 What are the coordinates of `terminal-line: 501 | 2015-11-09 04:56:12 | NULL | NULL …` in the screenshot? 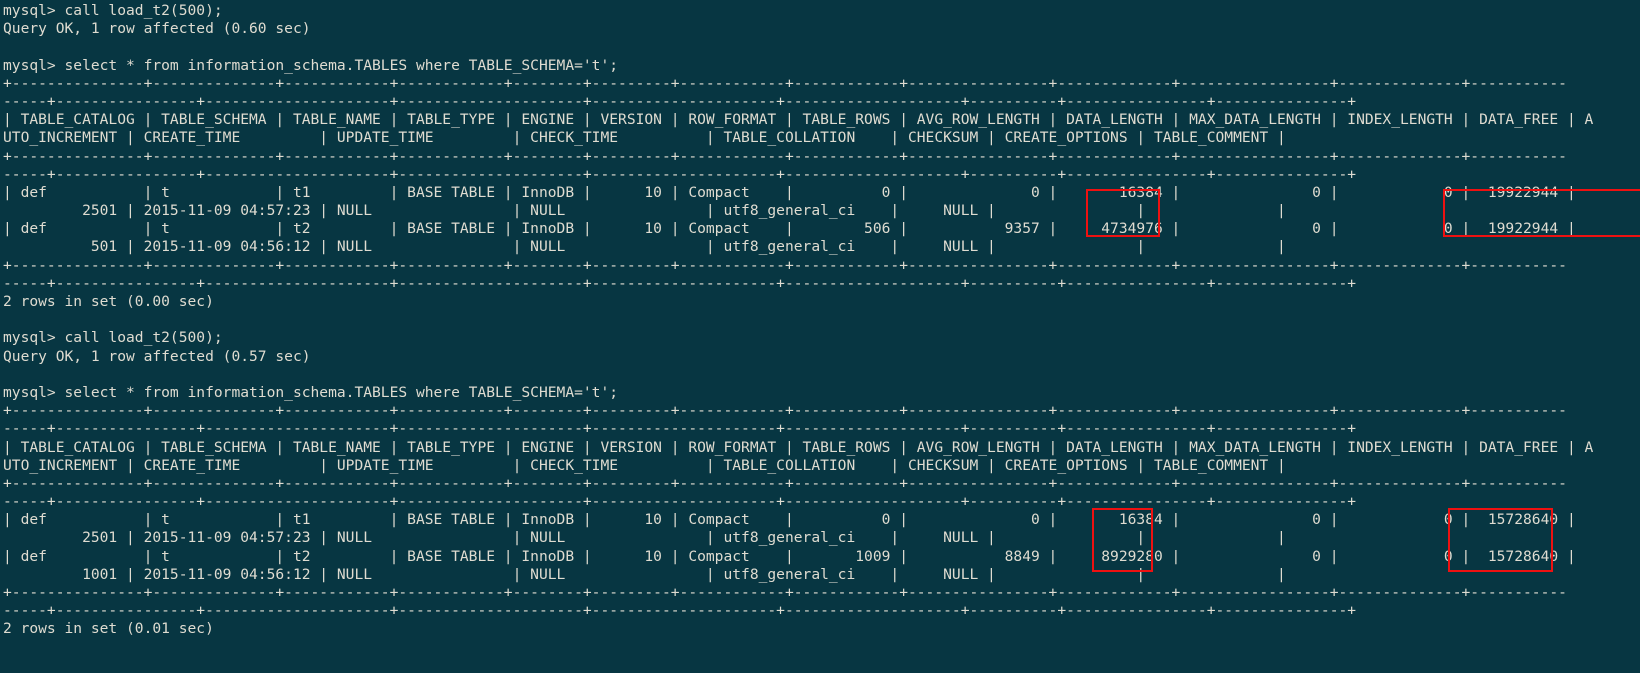 It's located at (644, 247).